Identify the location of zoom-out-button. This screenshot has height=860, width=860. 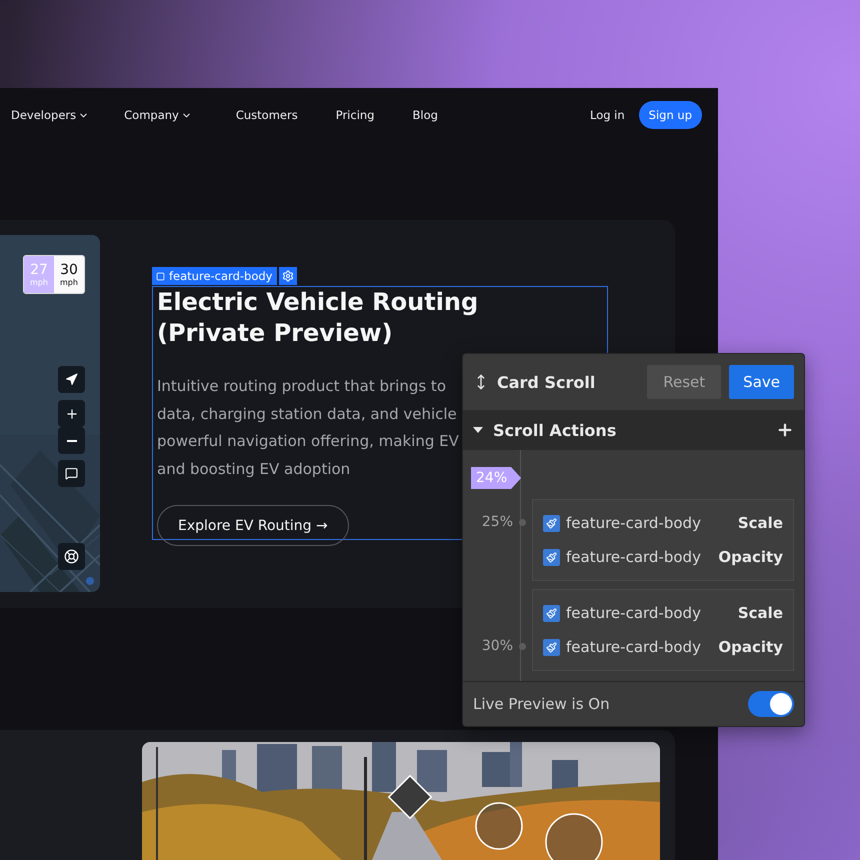
(71, 440).